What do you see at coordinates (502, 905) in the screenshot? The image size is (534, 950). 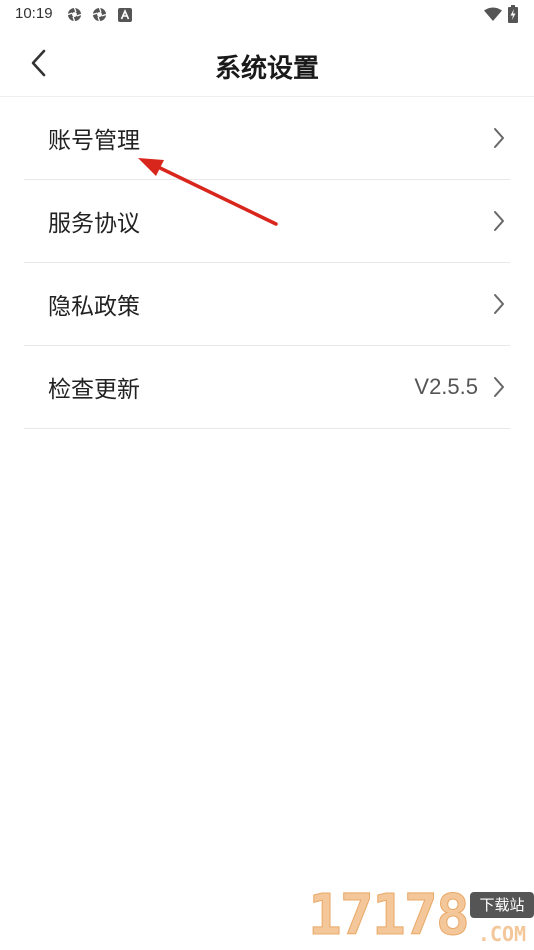 I see `watermark-badge: 下载站` at bounding box center [502, 905].